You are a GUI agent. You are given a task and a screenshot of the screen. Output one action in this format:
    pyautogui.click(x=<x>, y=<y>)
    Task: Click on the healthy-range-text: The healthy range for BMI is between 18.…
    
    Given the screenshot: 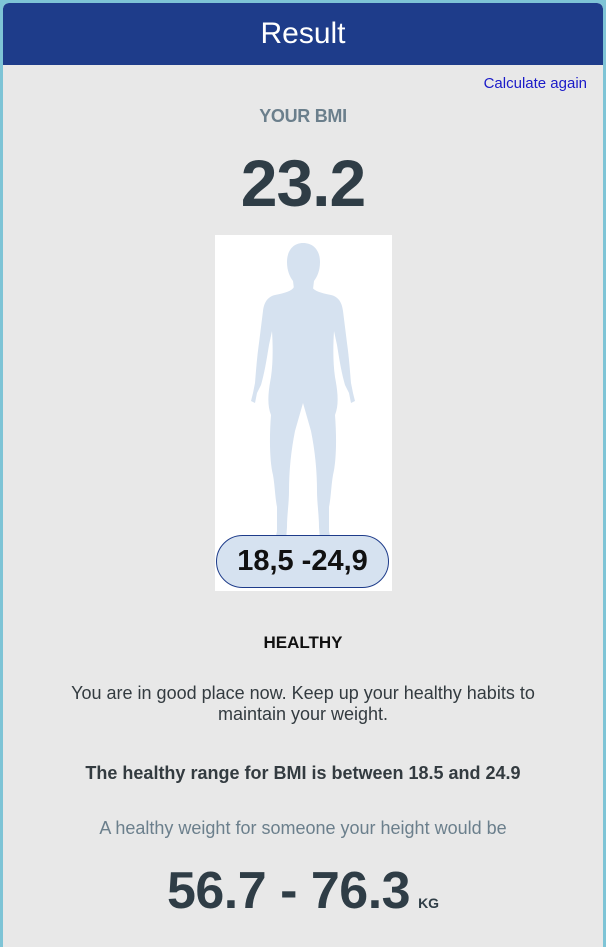 What is the action you would take?
    pyautogui.click(x=303, y=773)
    